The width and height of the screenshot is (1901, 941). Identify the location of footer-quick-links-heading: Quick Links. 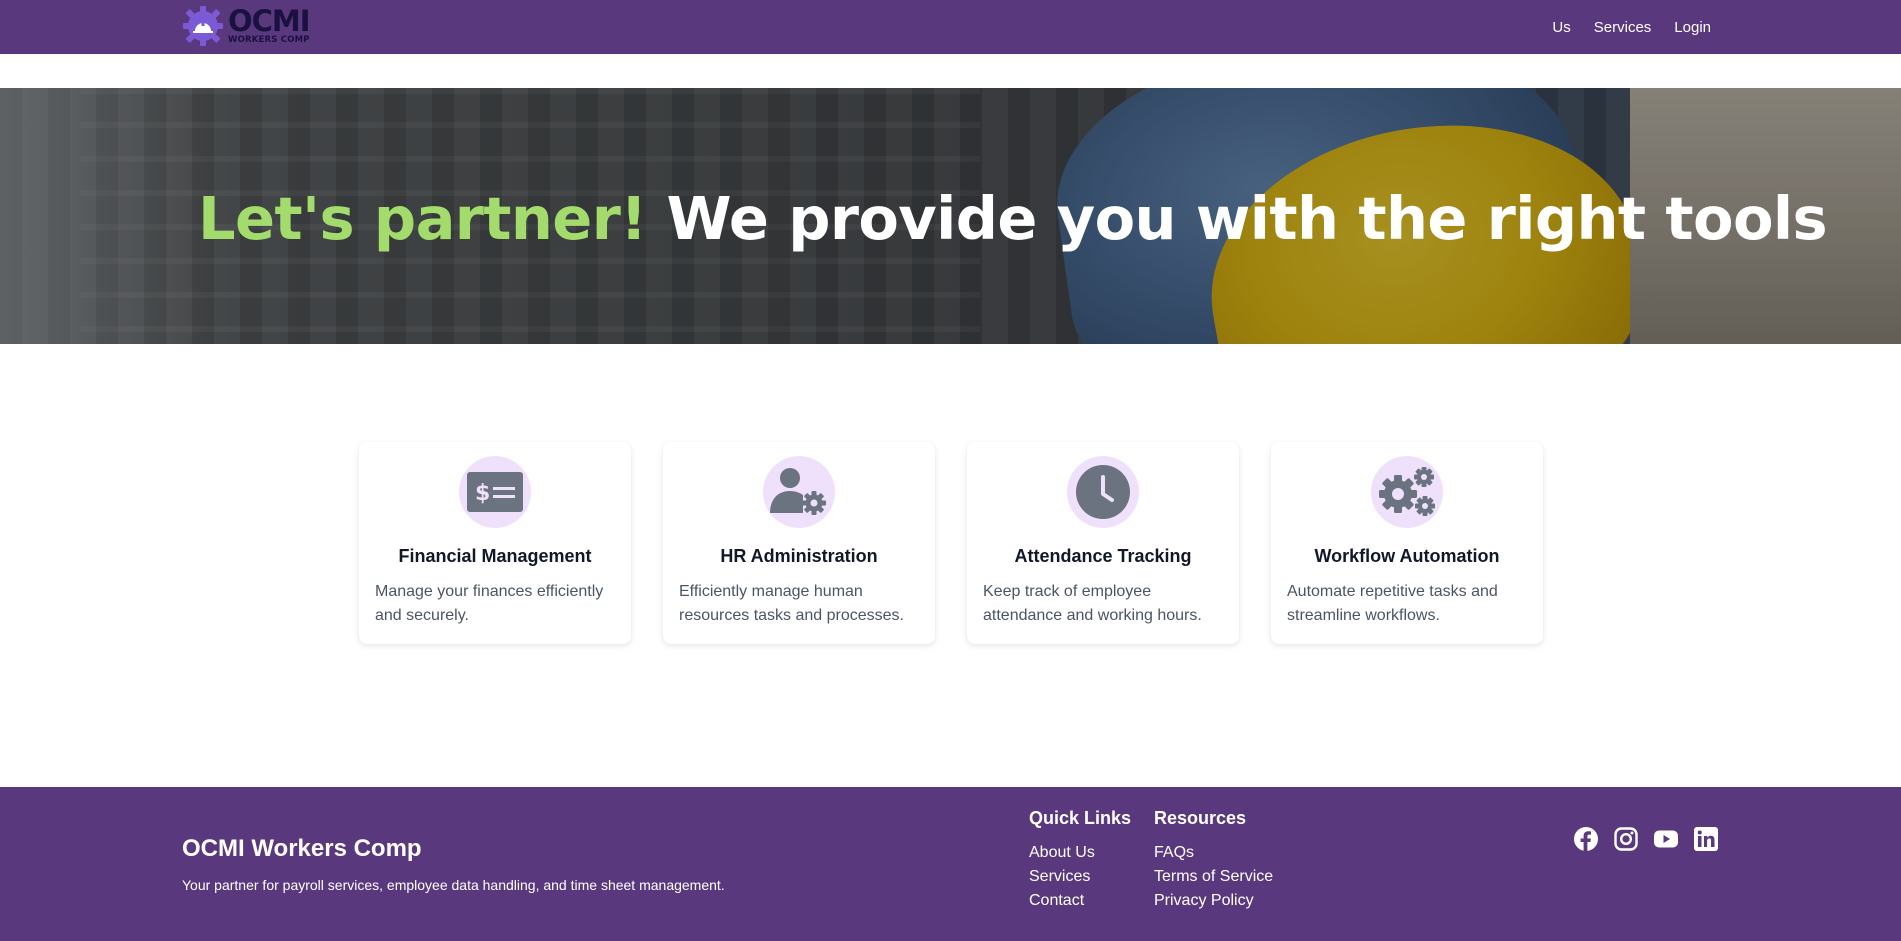
(1080, 818).